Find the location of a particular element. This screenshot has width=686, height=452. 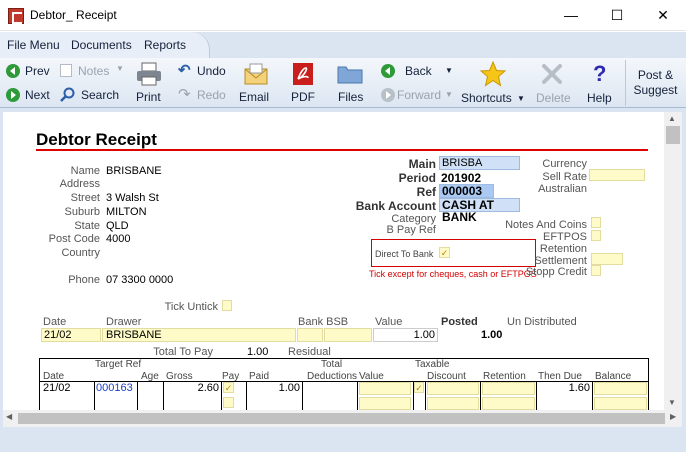

pdf-icon is located at coordinates (303, 74).